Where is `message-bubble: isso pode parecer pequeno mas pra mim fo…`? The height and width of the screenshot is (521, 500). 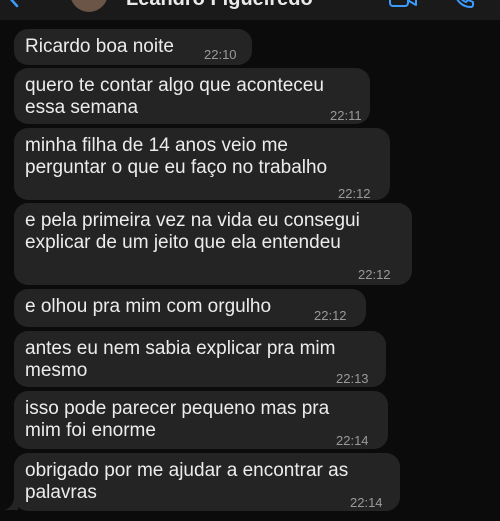
message-bubble: isso pode parecer pequeno mas pra mim fo… is located at coordinates (201, 420).